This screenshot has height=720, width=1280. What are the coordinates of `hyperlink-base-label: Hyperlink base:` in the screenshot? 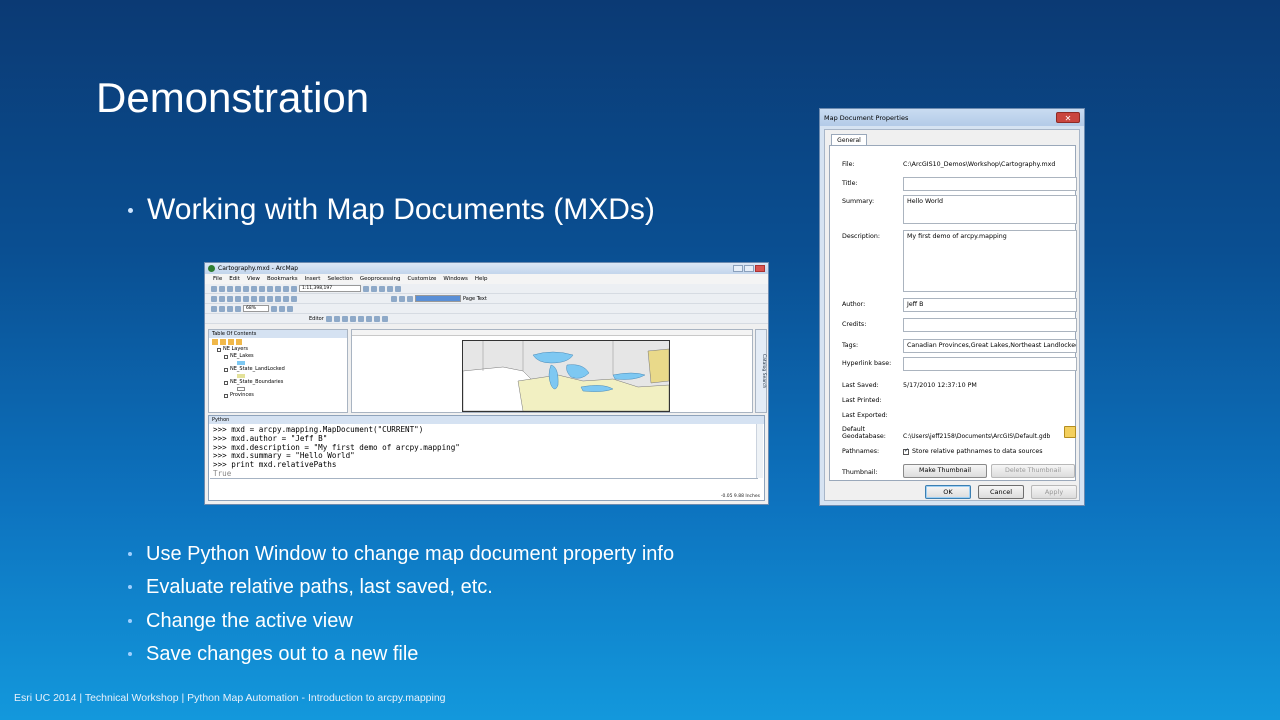 It's located at (867, 363).